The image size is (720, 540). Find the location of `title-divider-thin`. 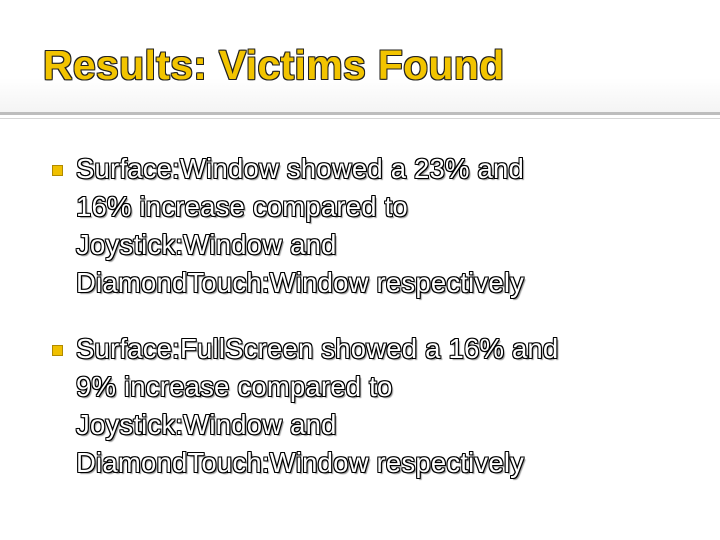

title-divider-thin is located at coordinates (360, 118).